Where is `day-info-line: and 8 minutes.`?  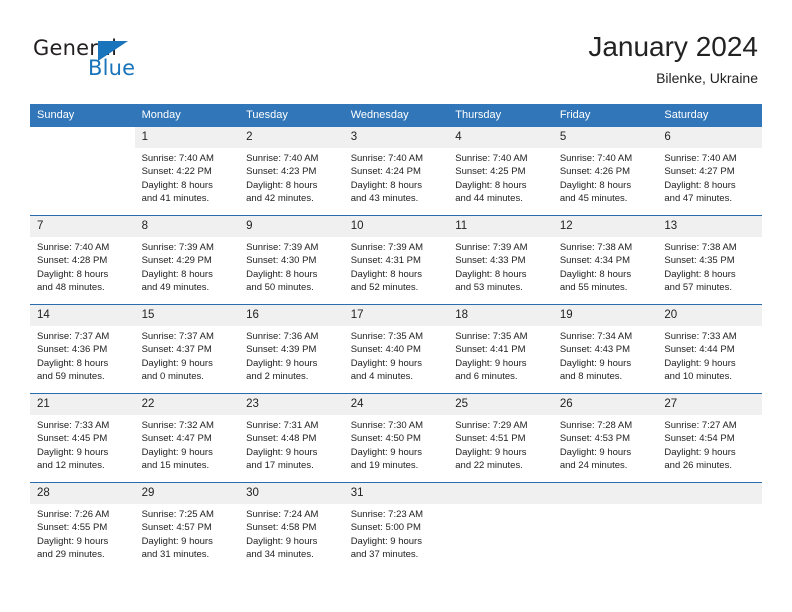
day-info-line: and 8 minutes. is located at coordinates (591, 376).